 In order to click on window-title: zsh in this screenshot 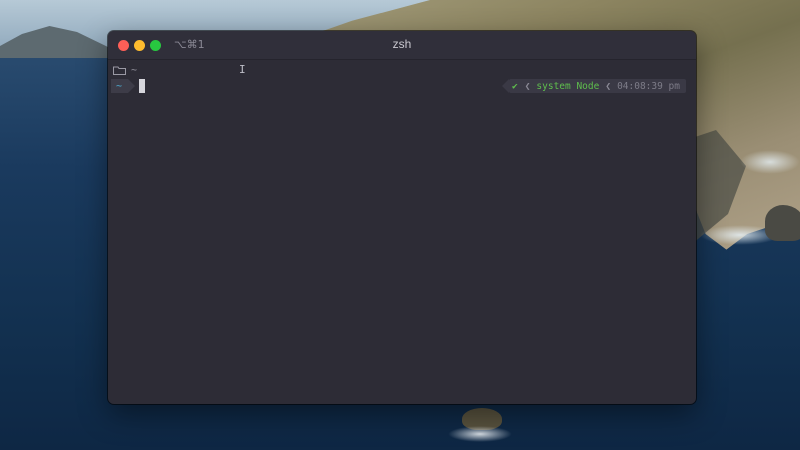, I will do `click(402, 44)`.